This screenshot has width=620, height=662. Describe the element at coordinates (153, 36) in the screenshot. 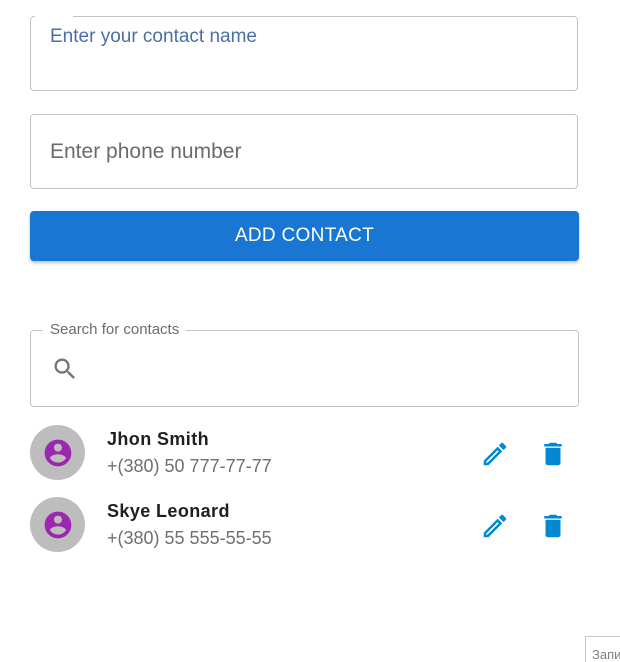

I see `contact-name-label: Enter your contact name` at that location.